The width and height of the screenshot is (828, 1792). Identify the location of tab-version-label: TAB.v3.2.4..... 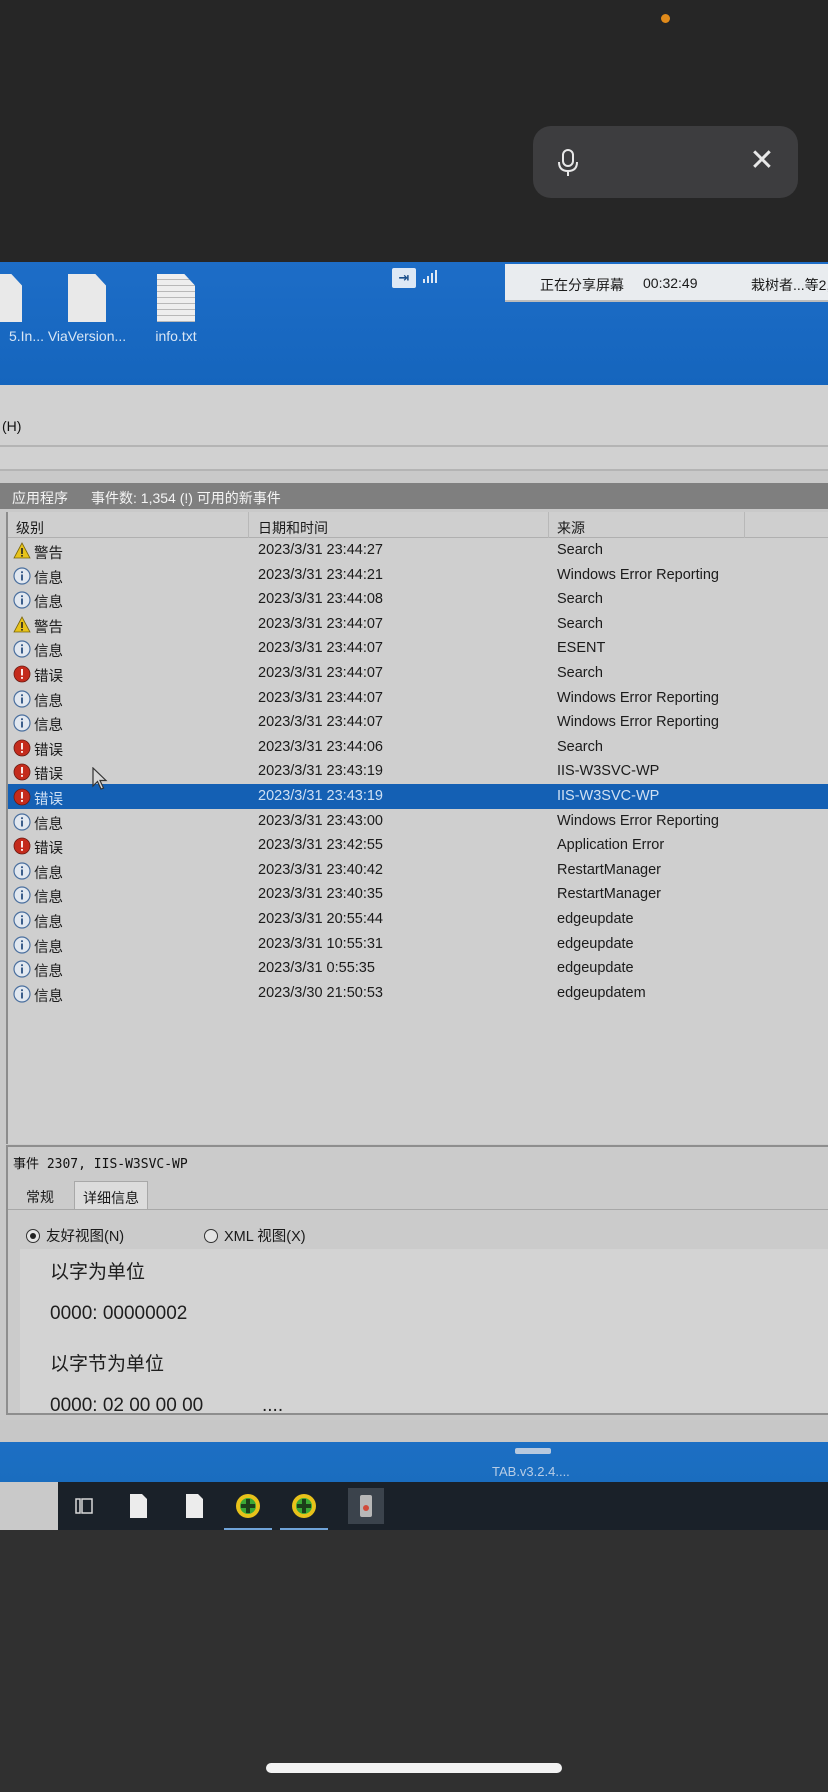
(531, 1471).